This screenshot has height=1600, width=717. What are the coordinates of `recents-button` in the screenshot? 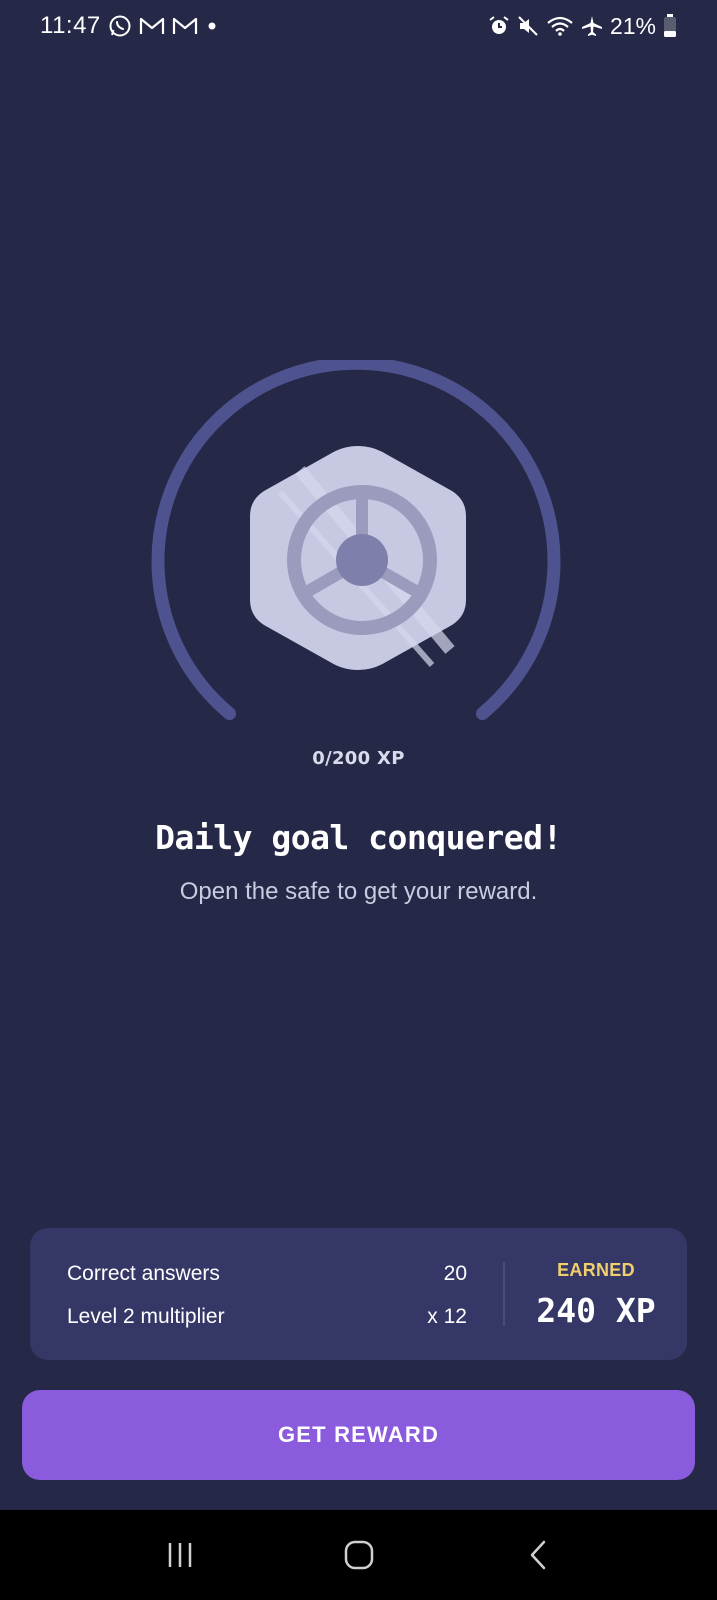 It's located at (180, 1555).